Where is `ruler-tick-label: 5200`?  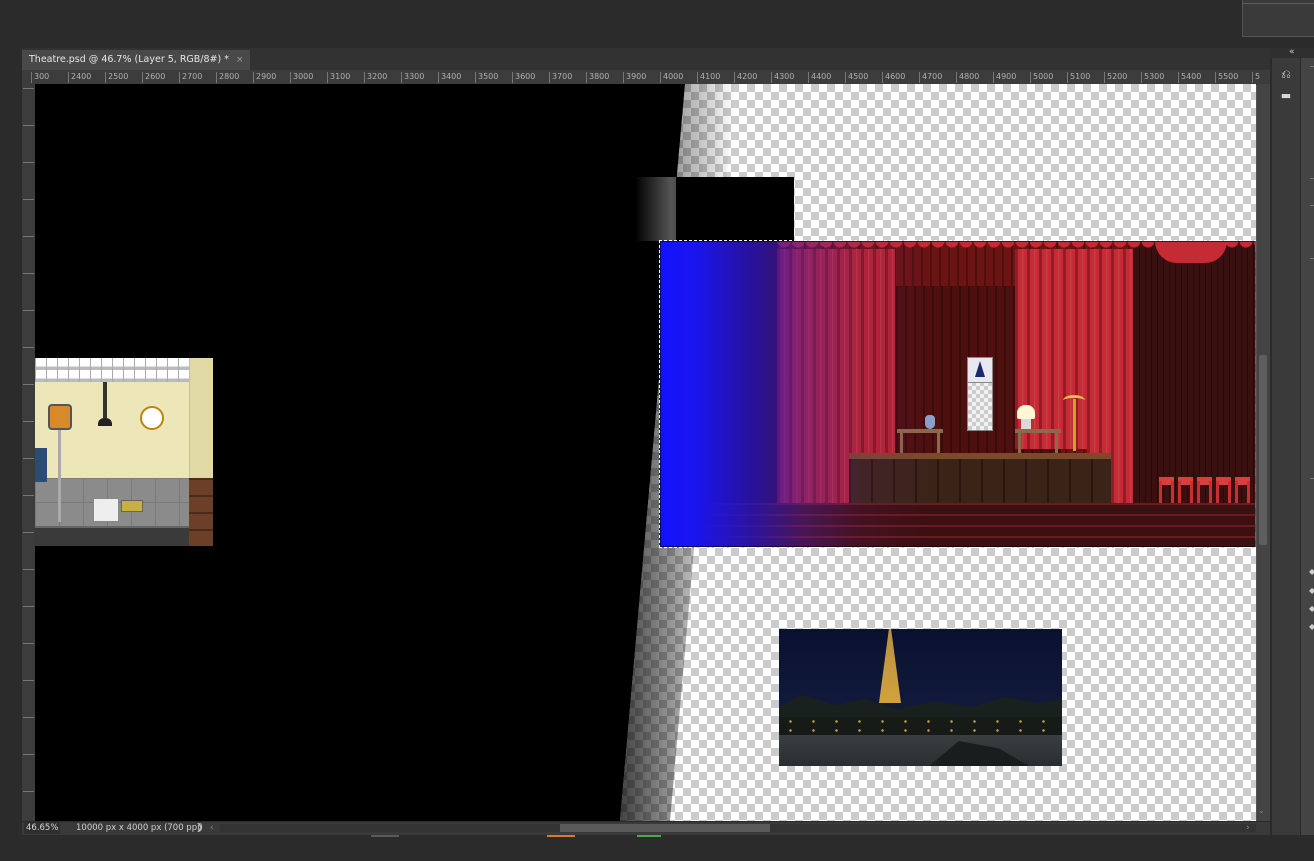 ruler-tick-label: 5200 is located at coordinates (1115, 77).